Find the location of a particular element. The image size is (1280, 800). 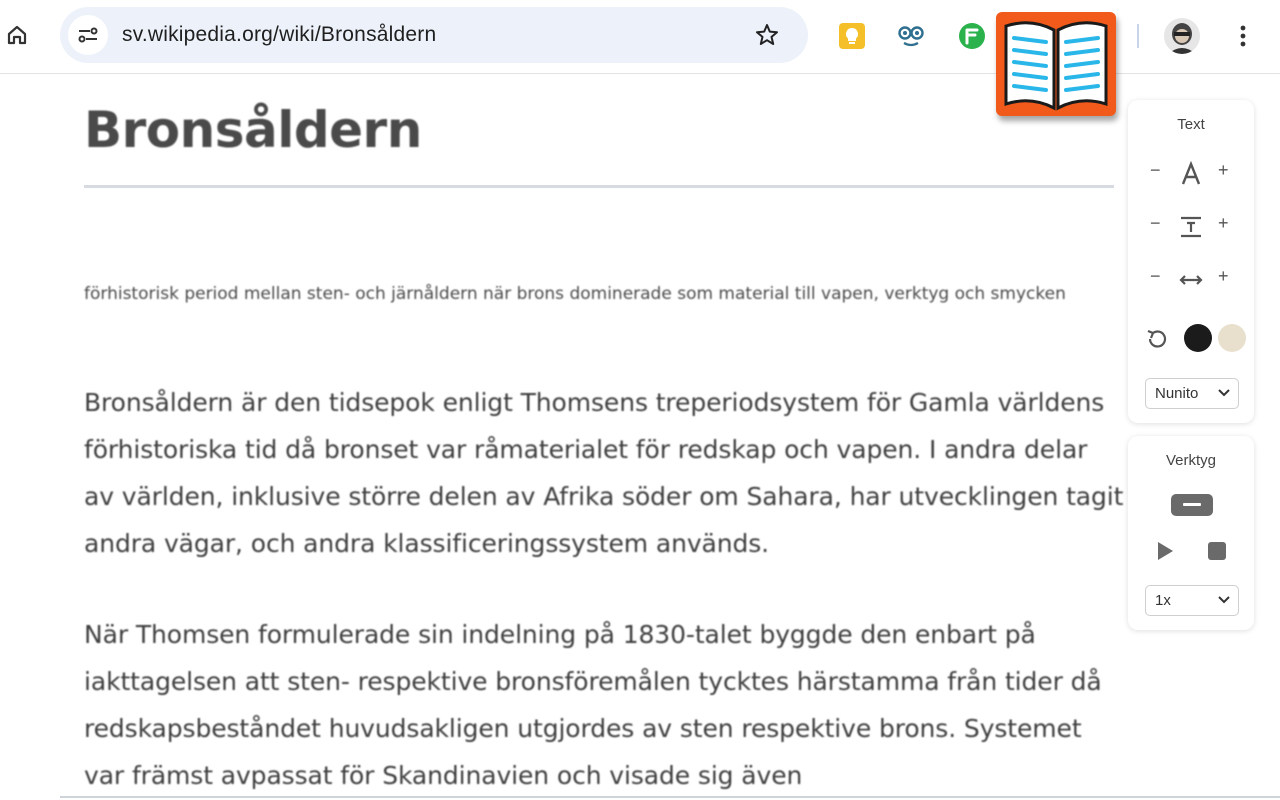

article-title: Bronsåldern is located at coordinates (253, 130).